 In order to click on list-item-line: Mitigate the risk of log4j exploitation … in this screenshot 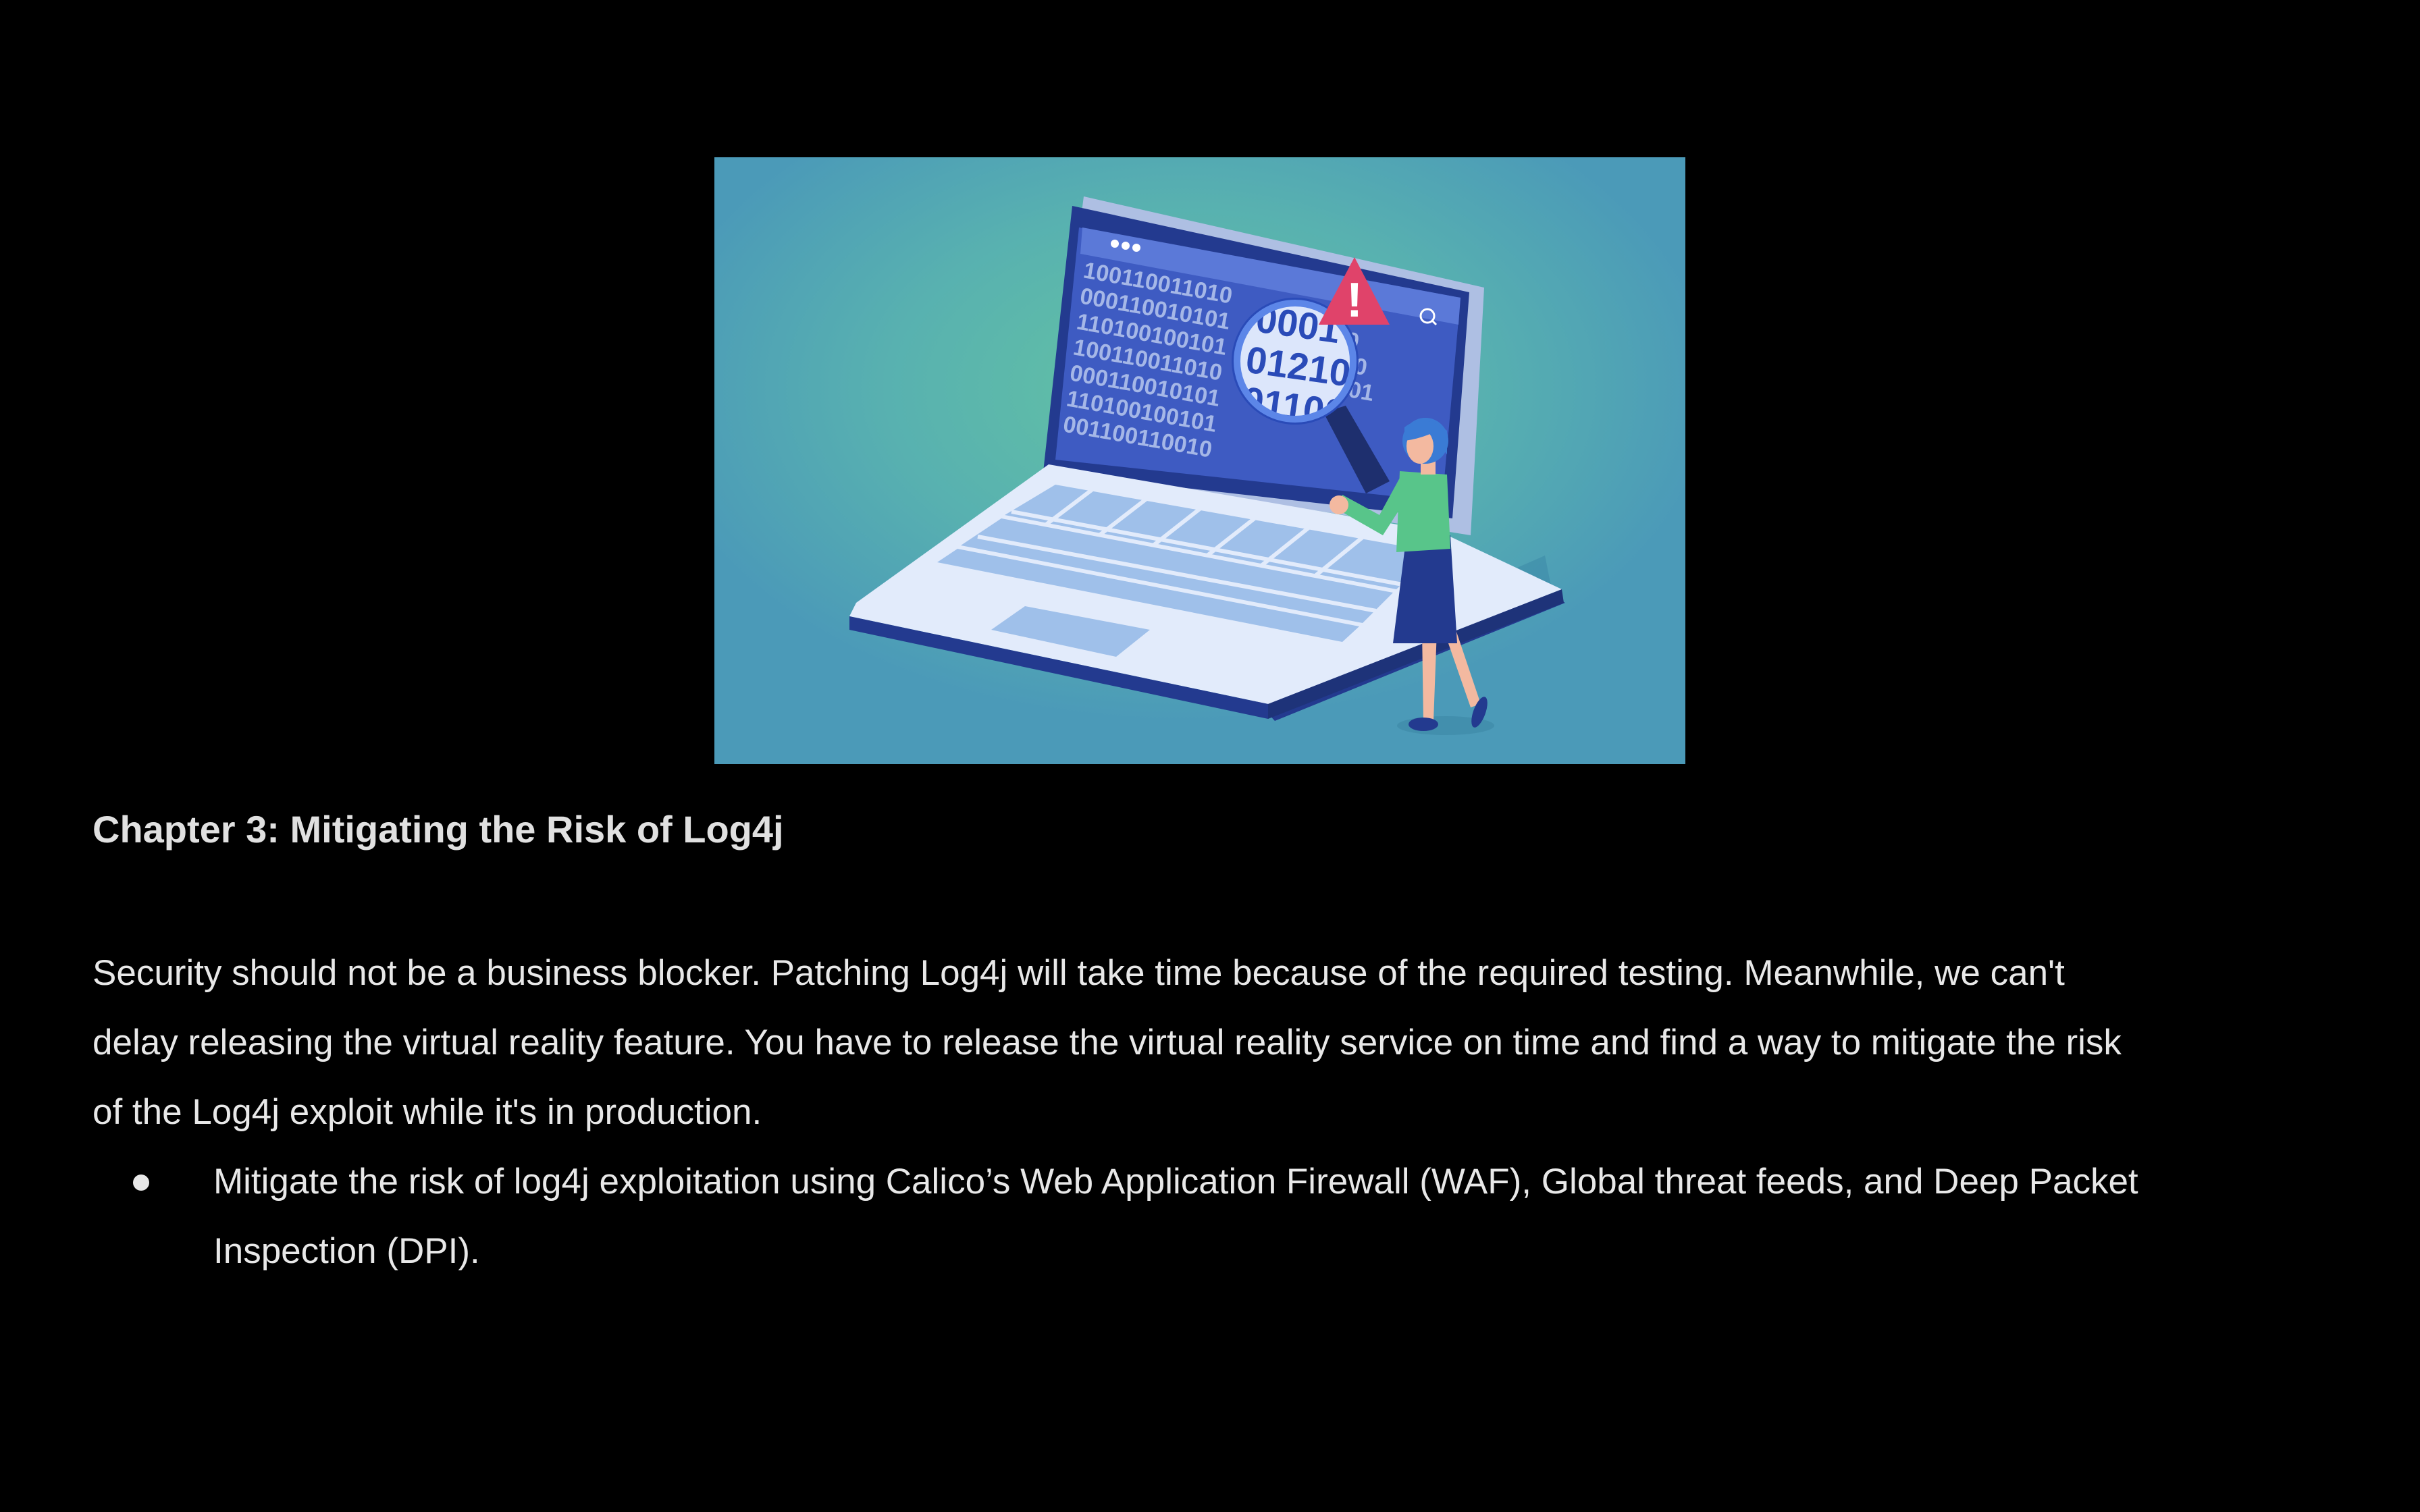, I will do `click(1175, 1182)`.